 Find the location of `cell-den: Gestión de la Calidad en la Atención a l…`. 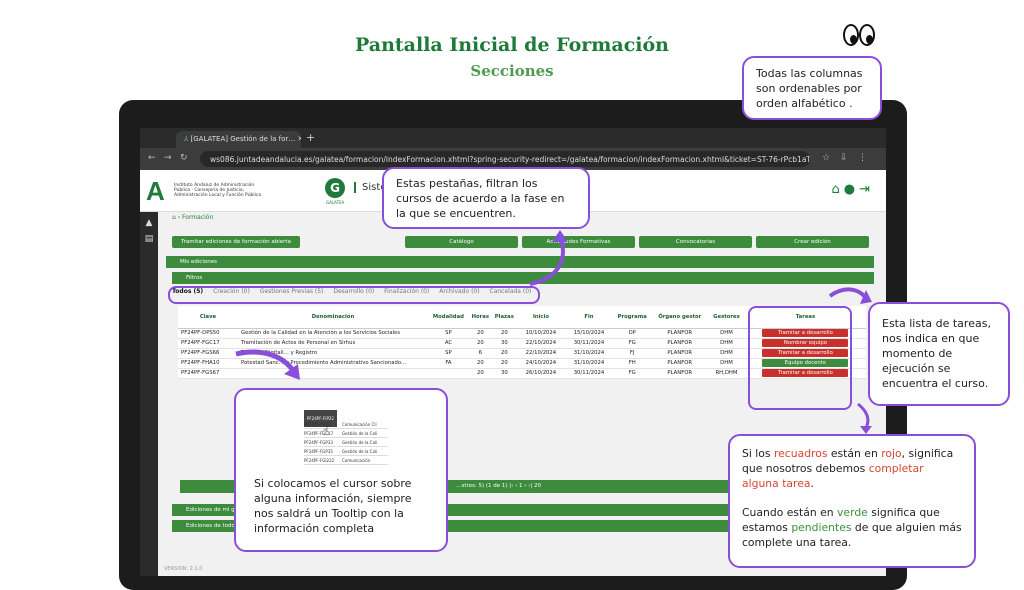

cell-den: Gestión de la Calidad en la Atención a l… is located at coordinates (333, 333).